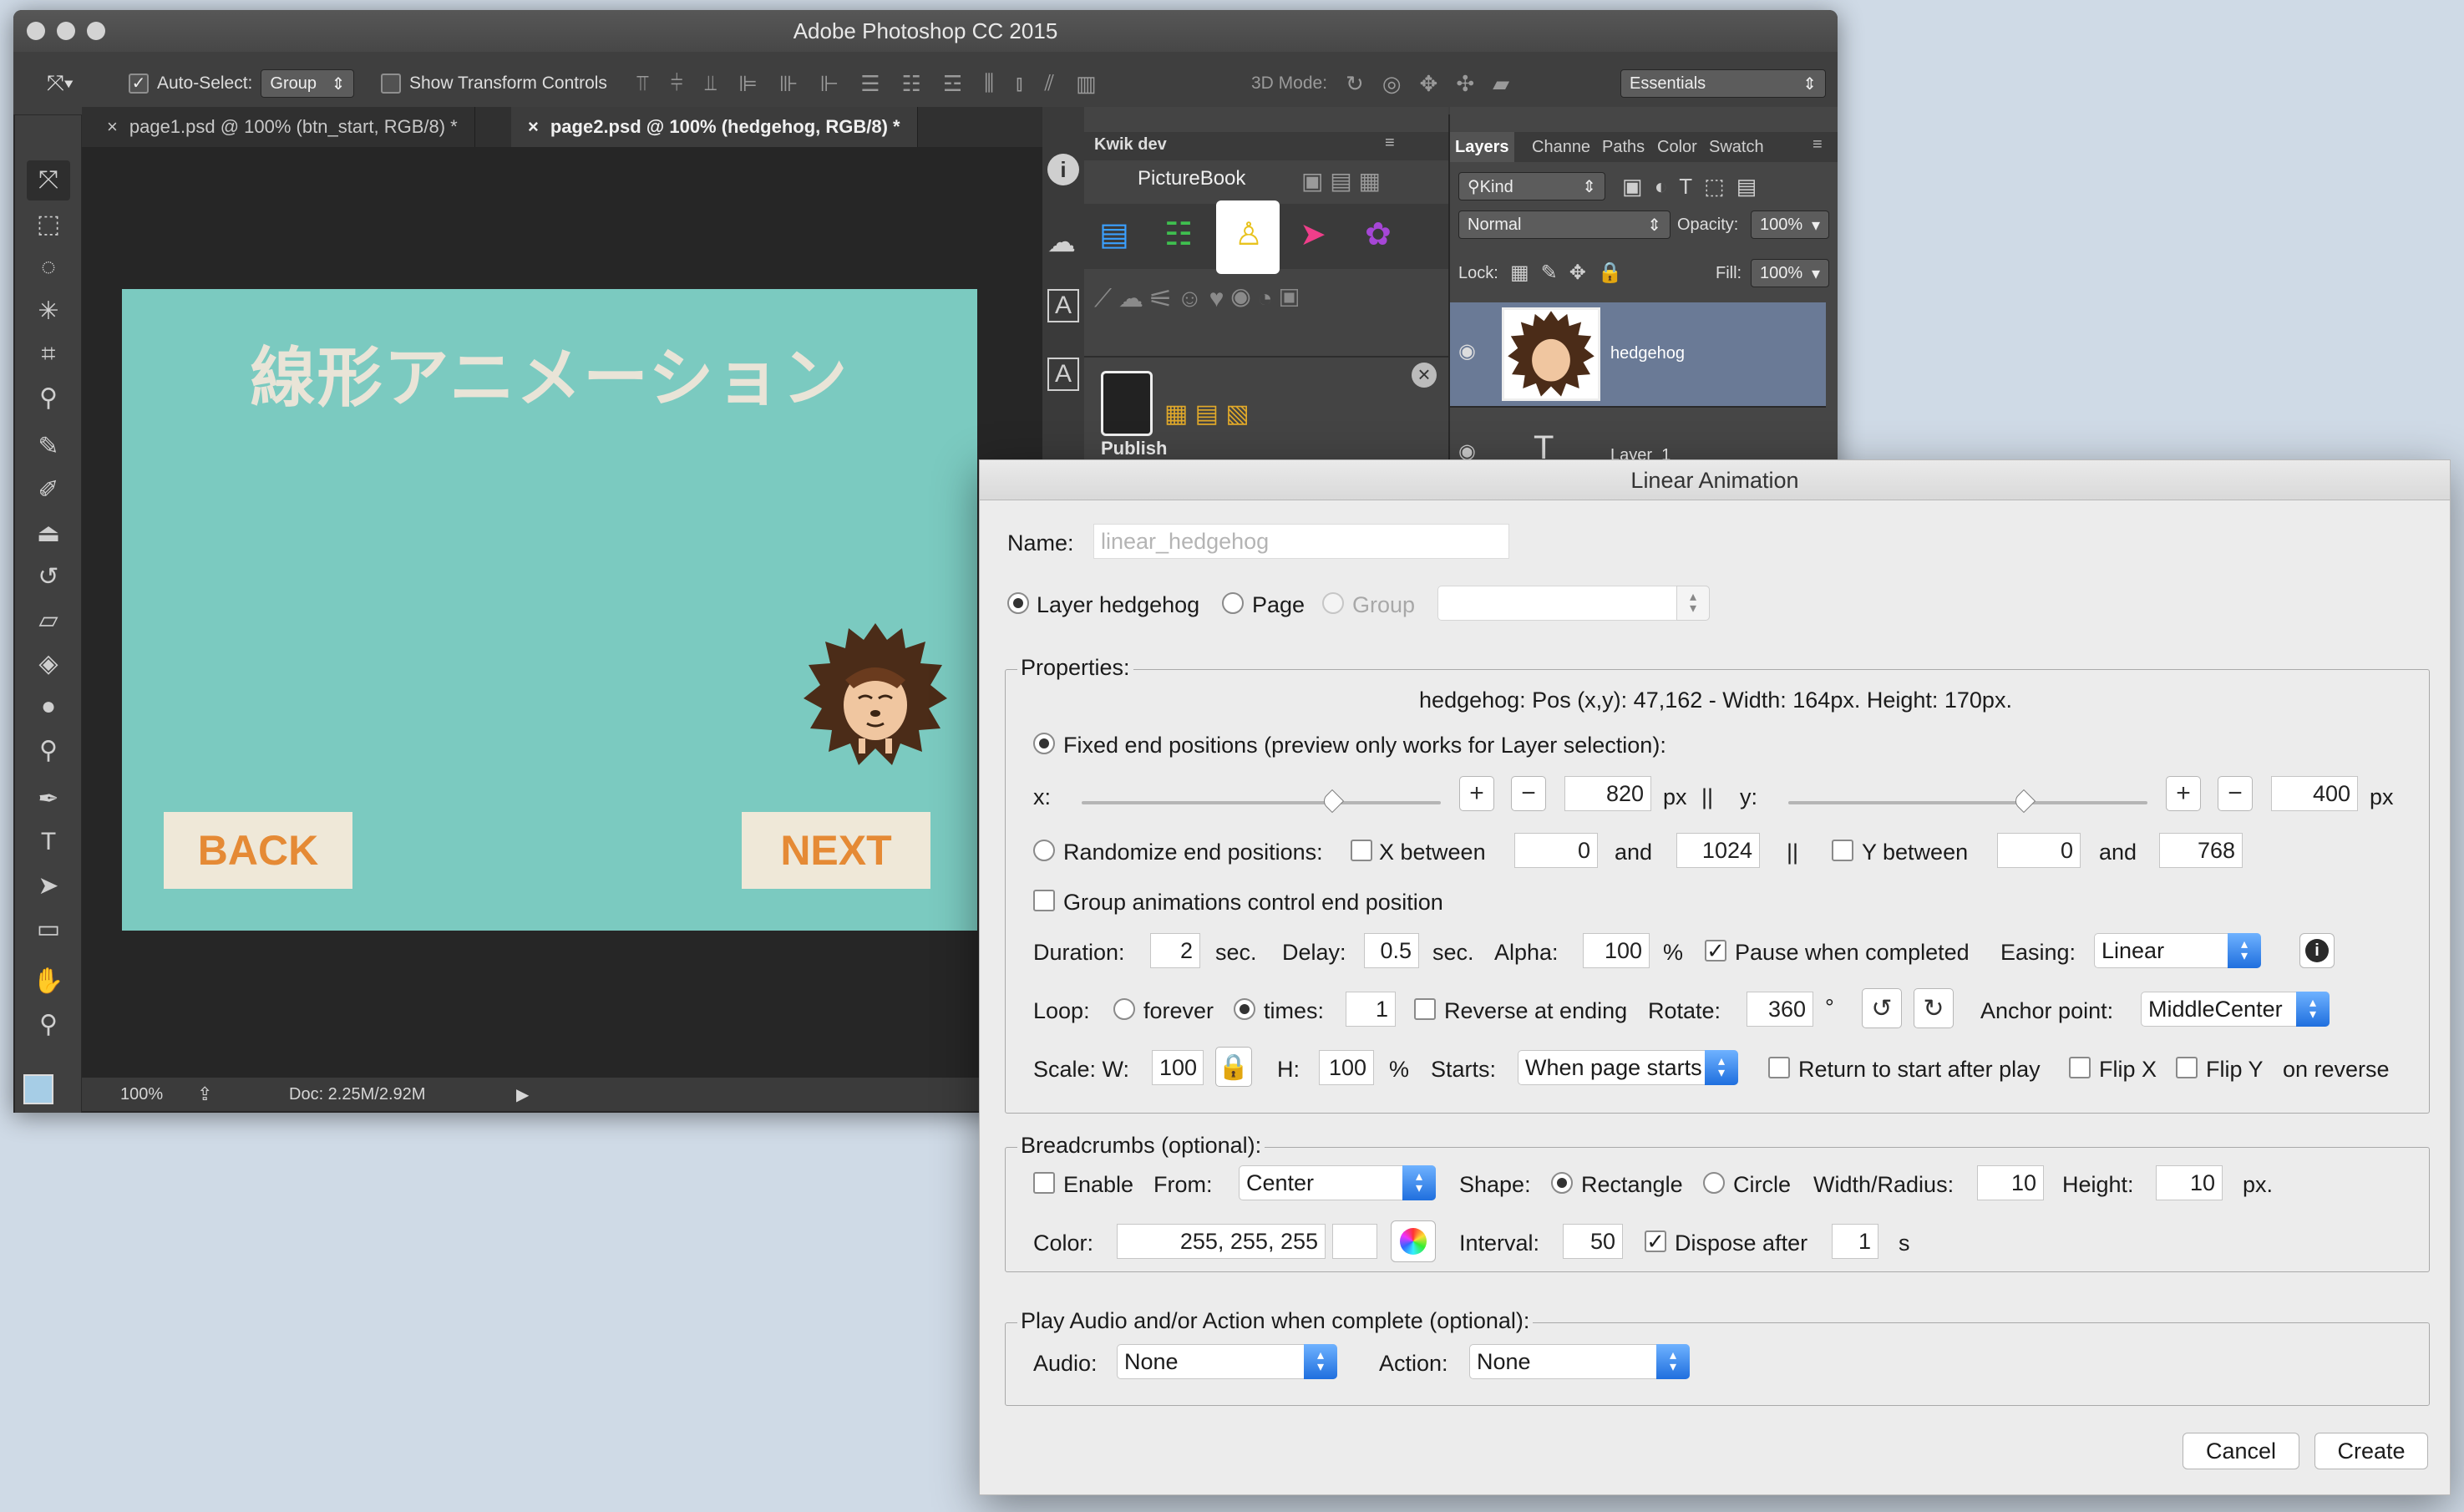  Describe the element at coordinates (1723, 83) in the screenshot. I see `workspace-dropdown: Essentials ⇕` at that location.